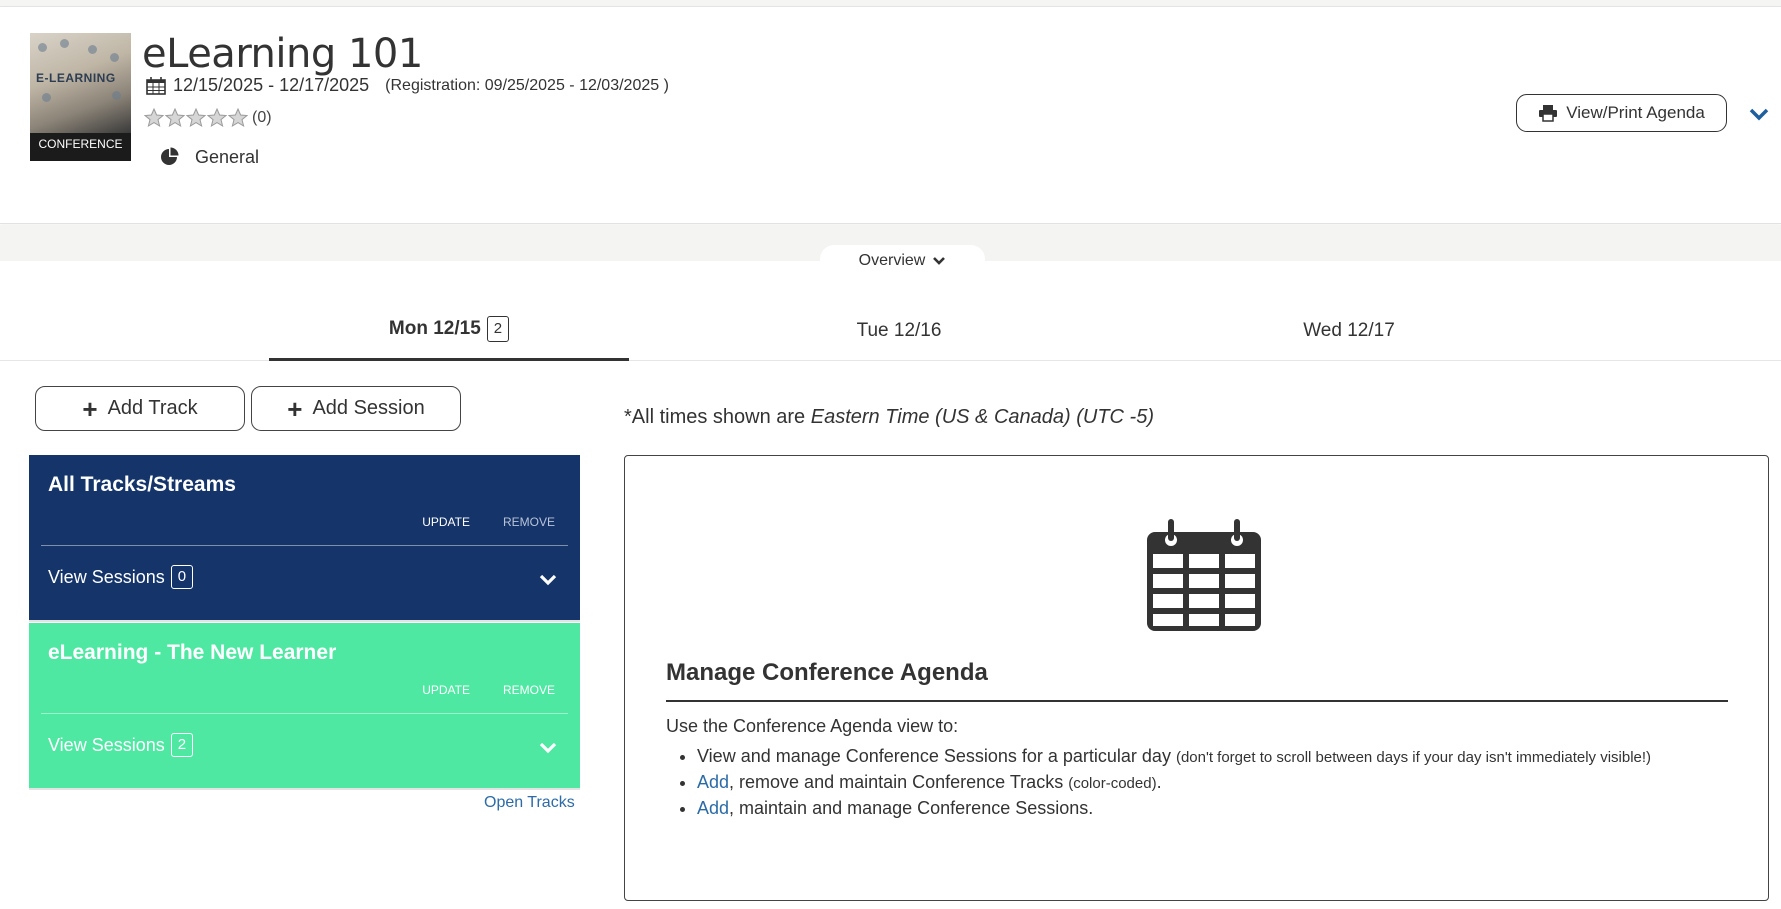  What do you see at coordinates (713, 782) in the screenshot?
I see `add-track-link: Add` at bounding box center [713, 782].